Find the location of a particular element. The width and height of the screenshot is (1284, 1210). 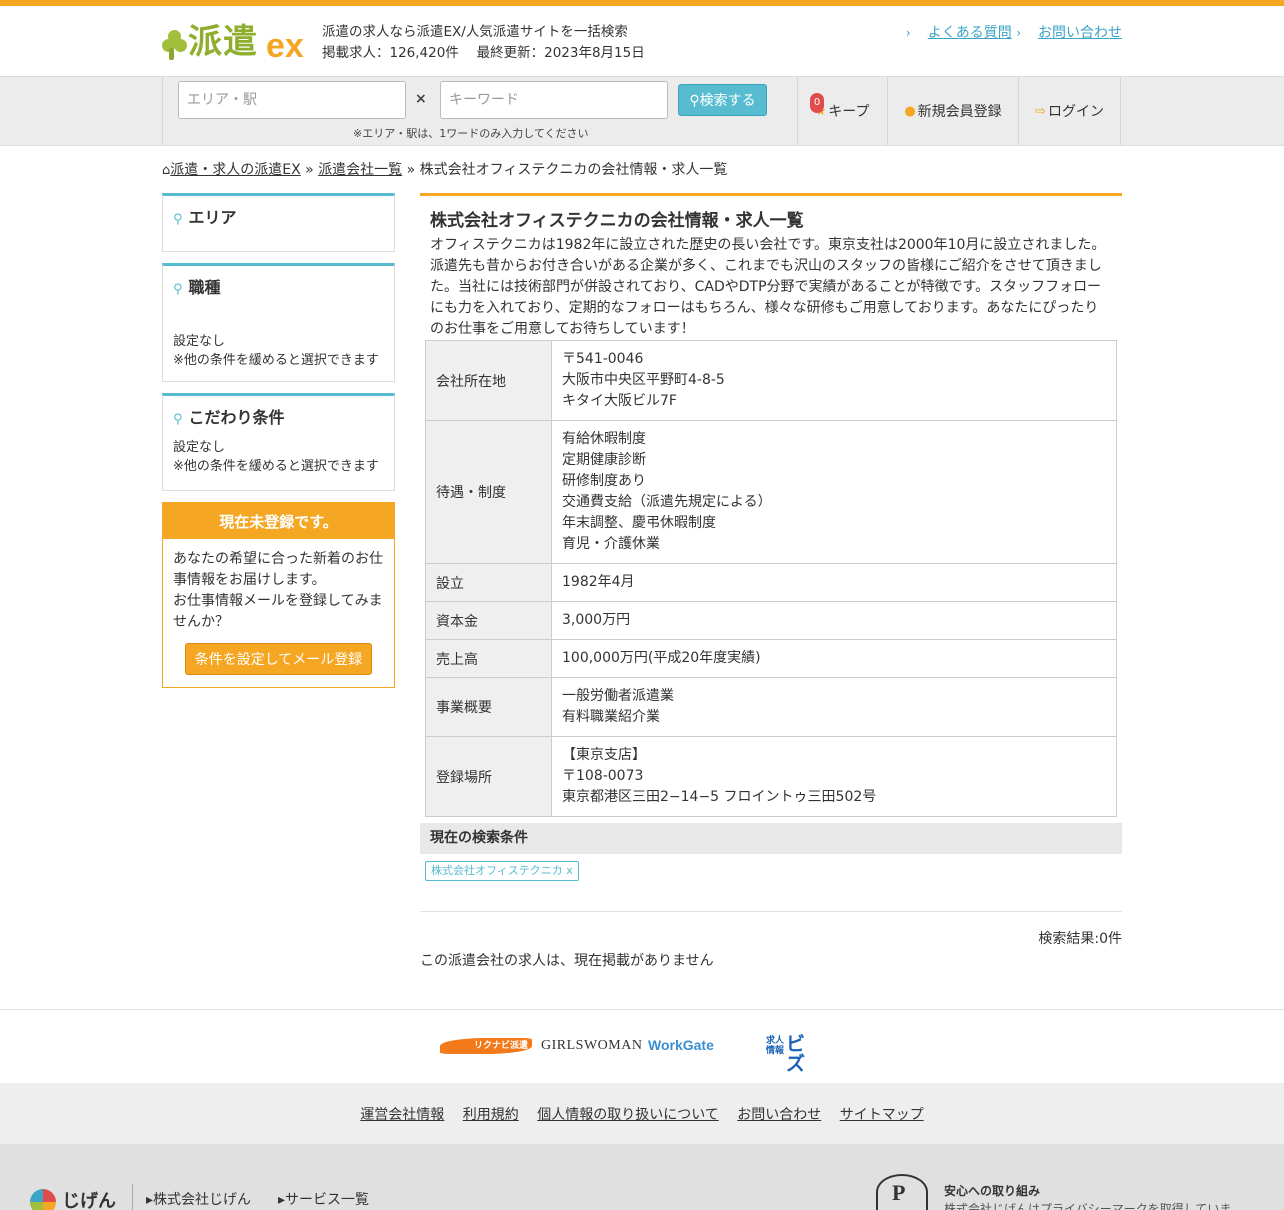

info-row: 売上高 100,000万円(平成20年度実績) is located at coordinates (771, 658).